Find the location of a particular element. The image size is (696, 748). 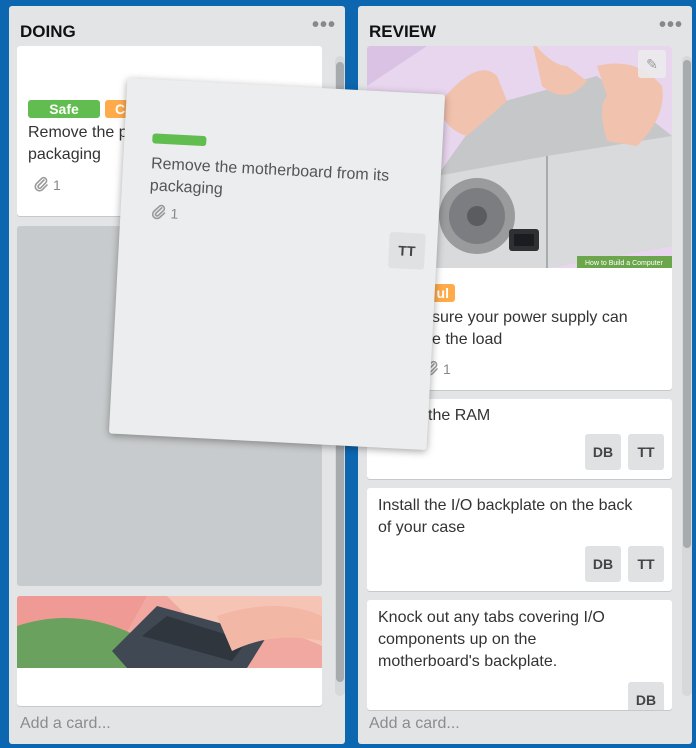

card-title-line: Remove the p is located at coordinates (78, 132).